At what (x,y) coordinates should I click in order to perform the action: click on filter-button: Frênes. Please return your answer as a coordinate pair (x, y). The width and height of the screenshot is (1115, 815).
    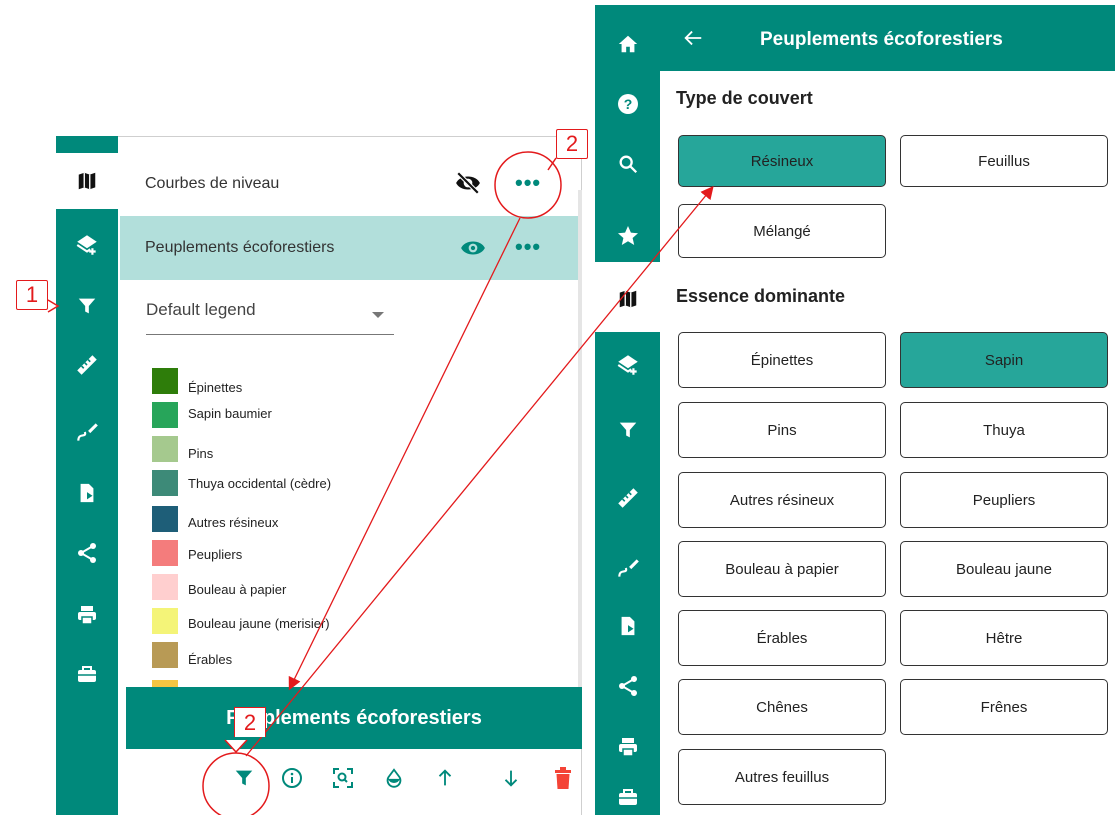
    Looking at the image, I should click on (1004, 707).